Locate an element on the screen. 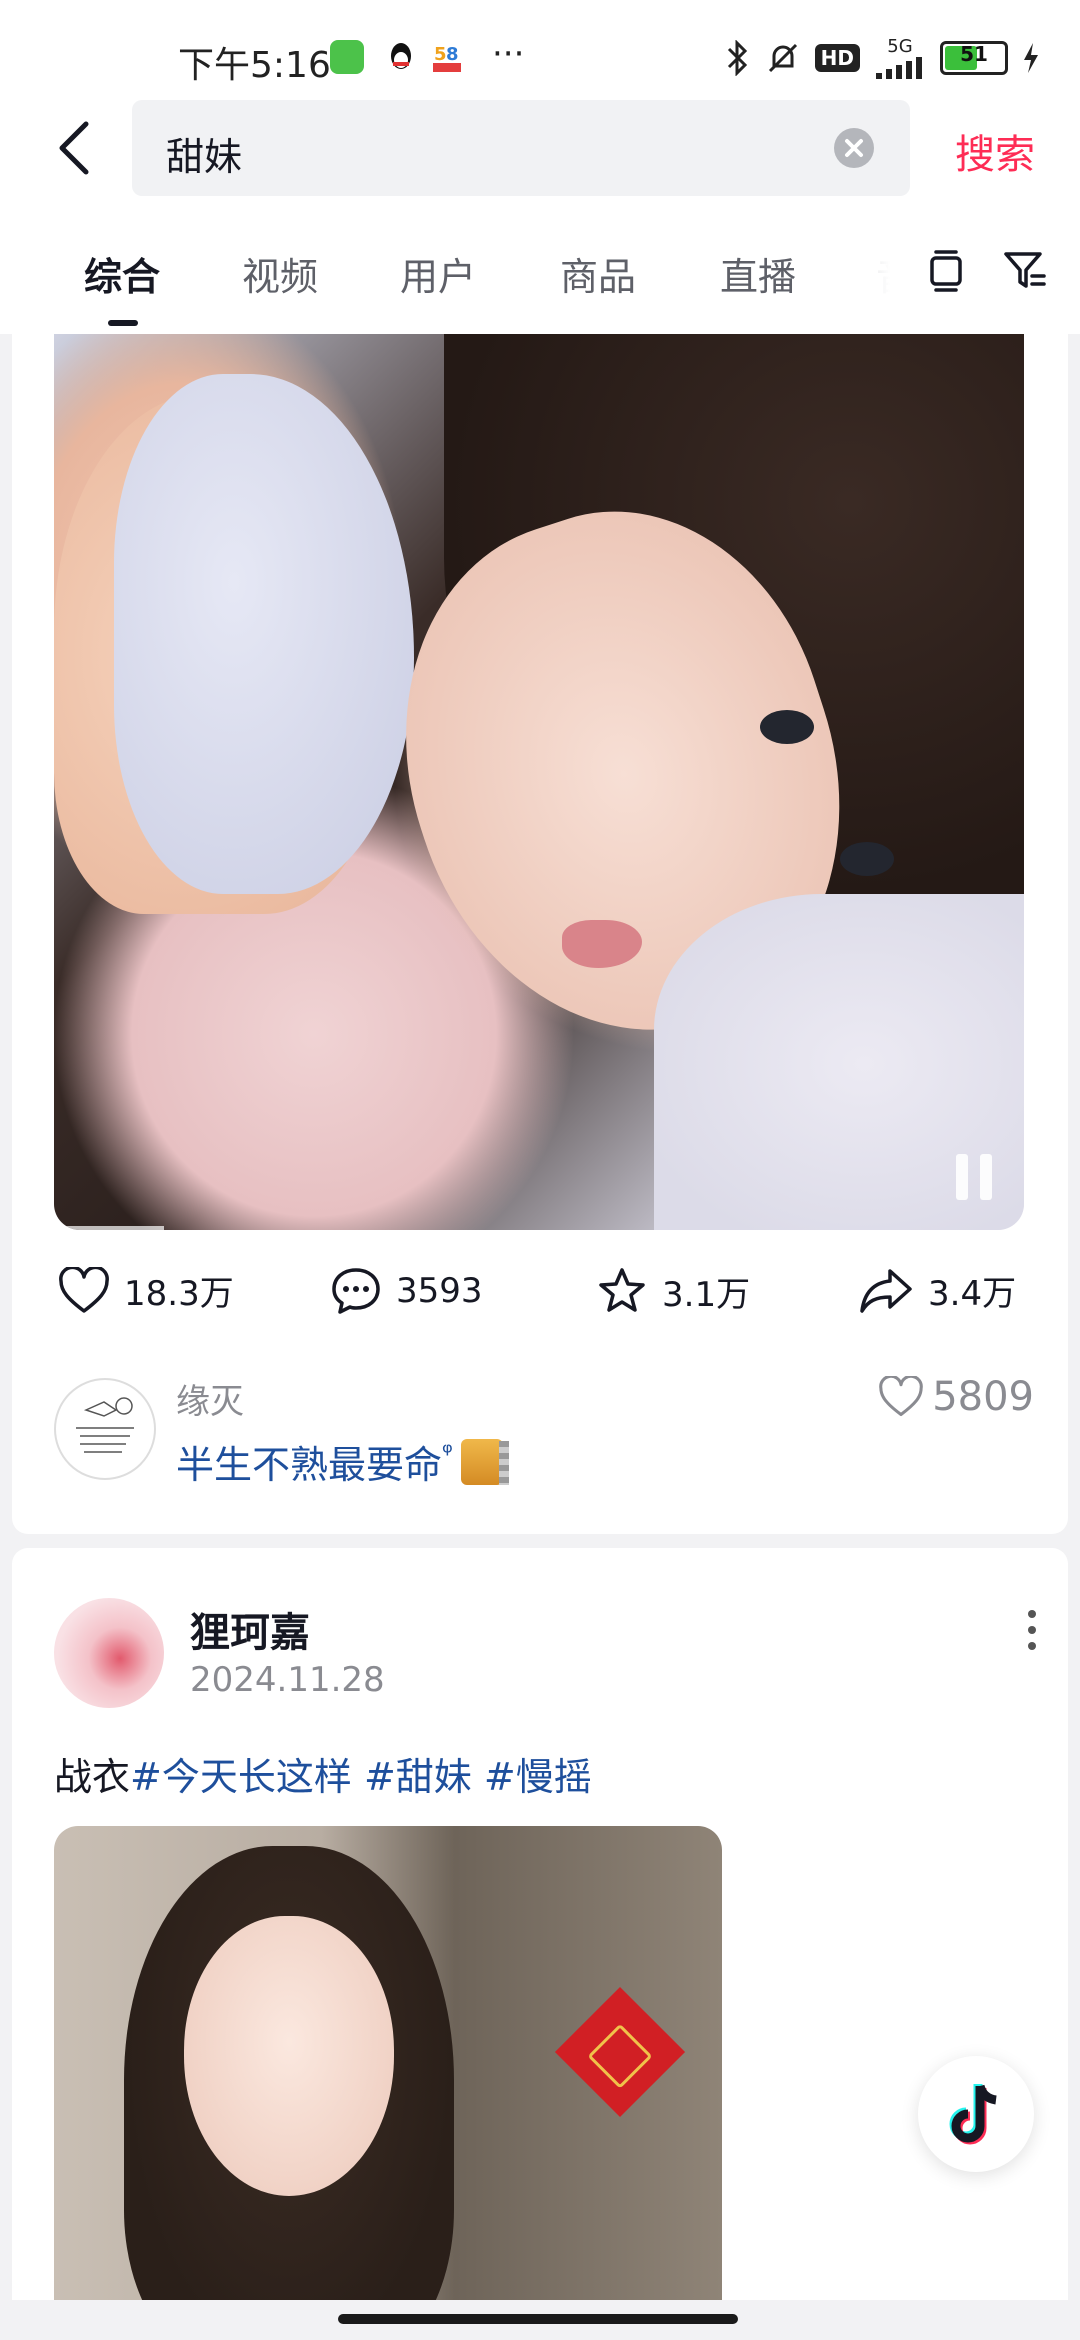 The width and height of the screenshot is (1080, 2340). favorite-count: 3.1万 is located at coordinates (706, 1294).